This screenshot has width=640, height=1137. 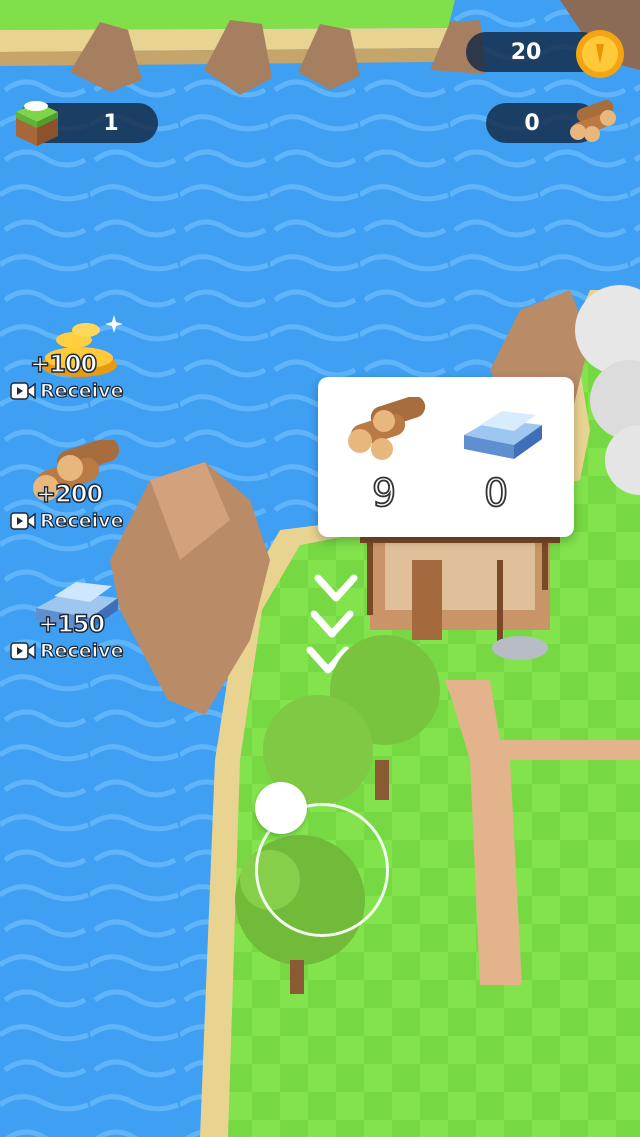 I want to click on coin-count: 20, so click(x=526, y=52).